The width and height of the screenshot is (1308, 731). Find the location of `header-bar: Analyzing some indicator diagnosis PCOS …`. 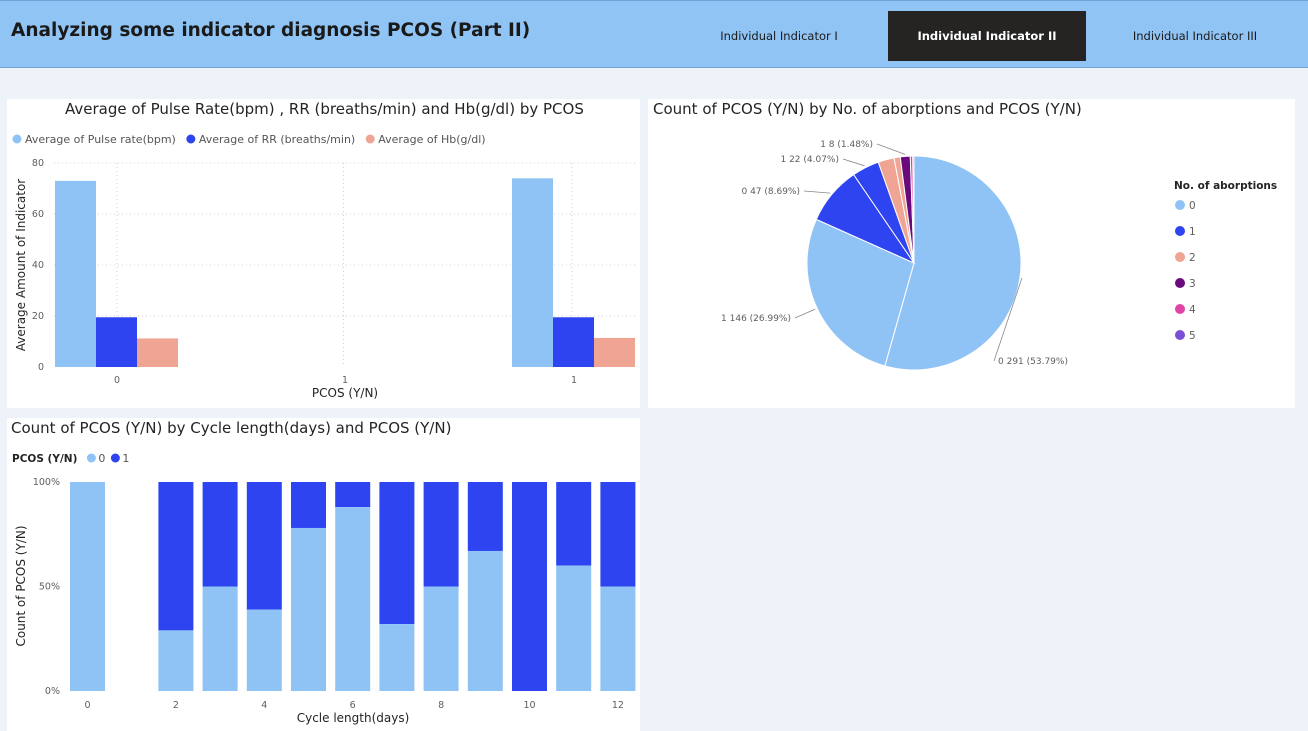

header-bar: Analyzing some indicator diagnosis PCOS … is located at coordinates (654, 34).